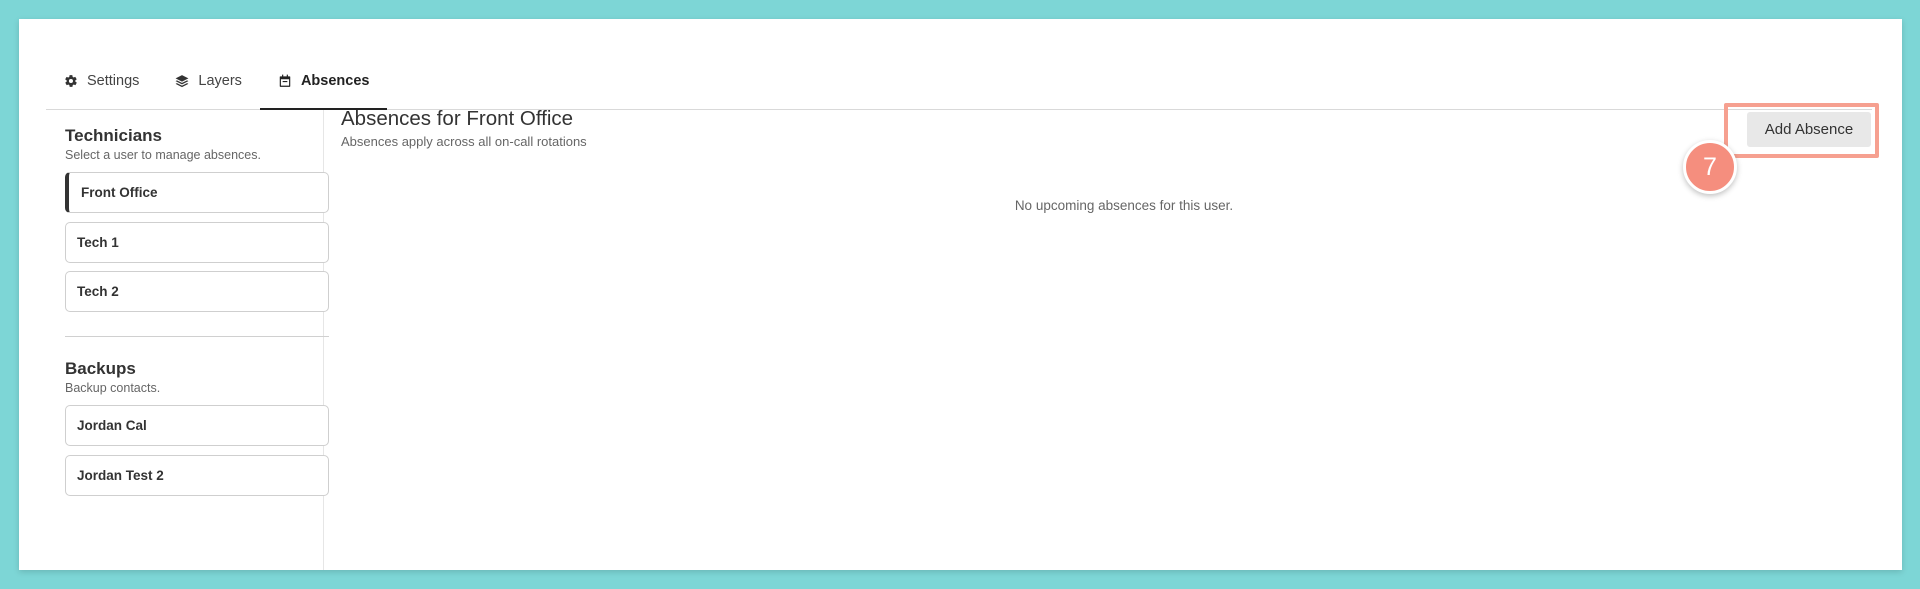 The width and height of the screenshot is (1920, 589). Describe the element at coordinates (113, 388) in the screenshot. I see `backups-subtitle: Backup contacts.` at that location.